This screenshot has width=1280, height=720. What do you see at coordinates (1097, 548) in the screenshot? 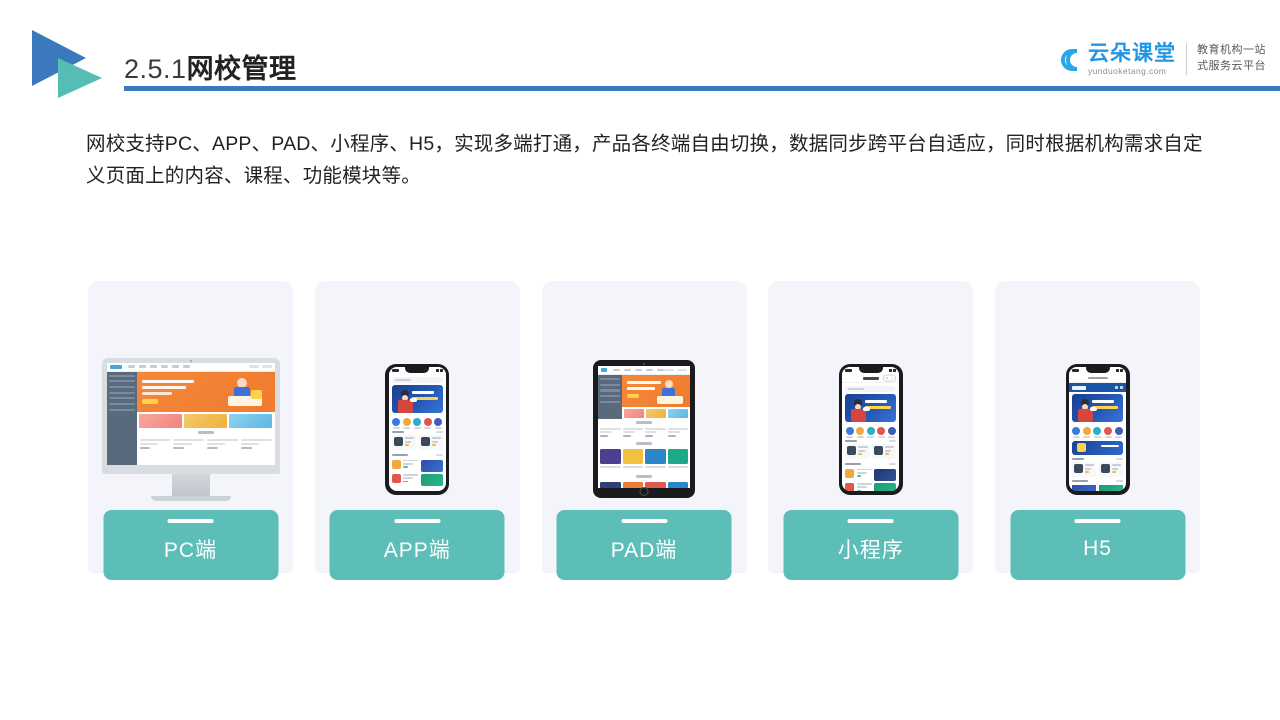
I see `device-label-text: H5` at bounding box center [1097, 548].